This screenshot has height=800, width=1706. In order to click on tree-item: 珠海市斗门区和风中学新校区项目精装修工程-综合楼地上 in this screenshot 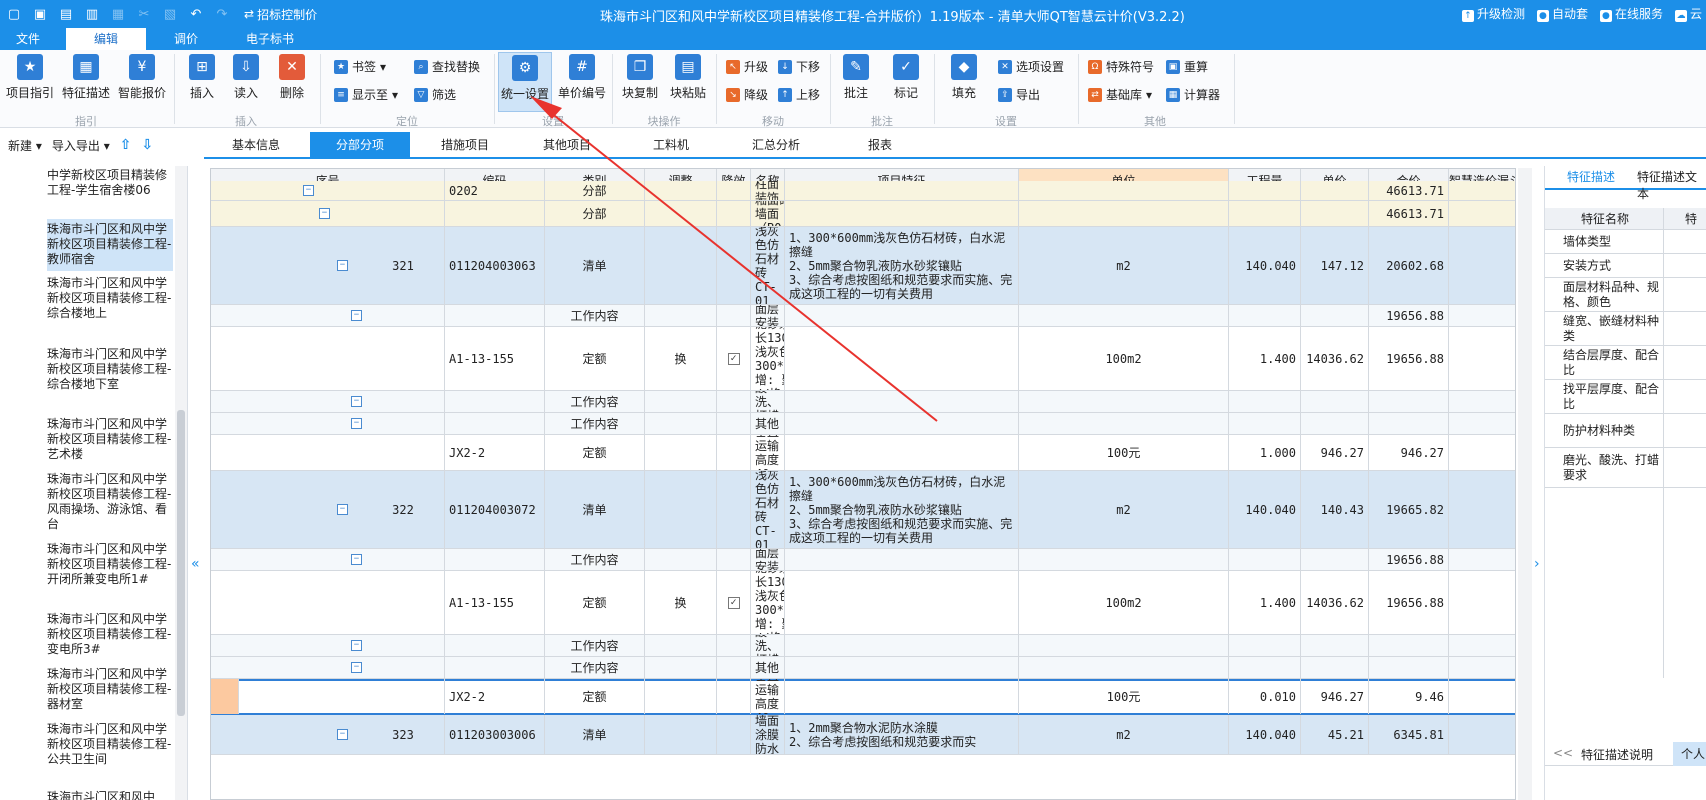, I will do `click(110, 306)`.